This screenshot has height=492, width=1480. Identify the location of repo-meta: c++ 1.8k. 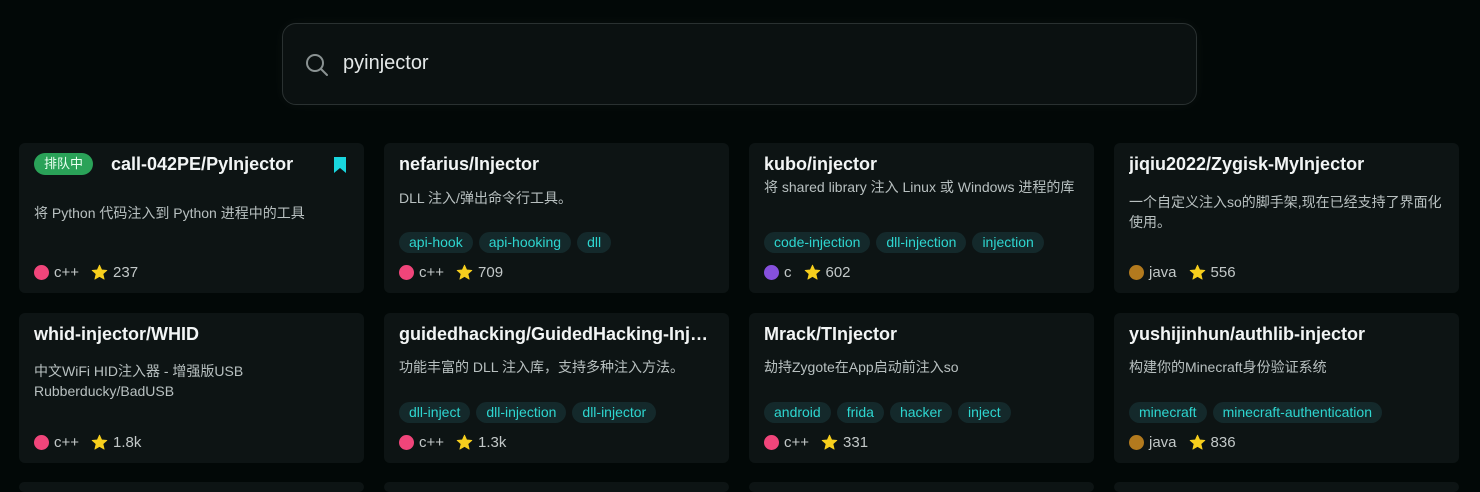
(87, 442).